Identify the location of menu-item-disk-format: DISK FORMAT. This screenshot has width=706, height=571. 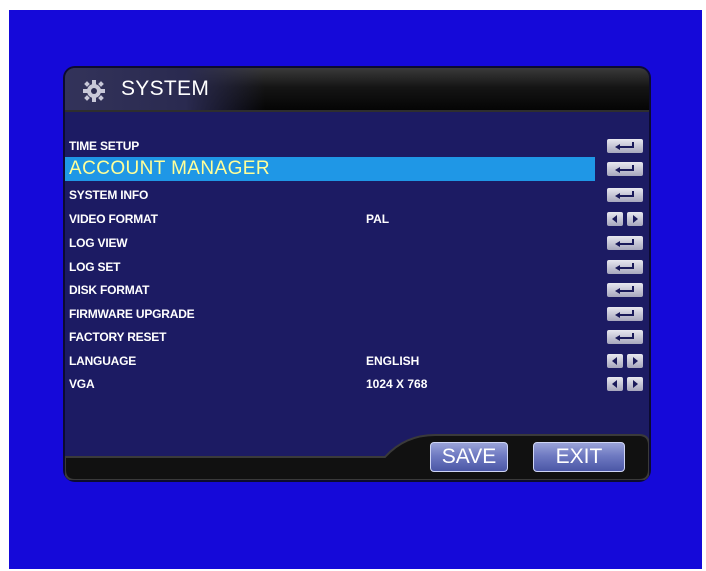
(330, 290).